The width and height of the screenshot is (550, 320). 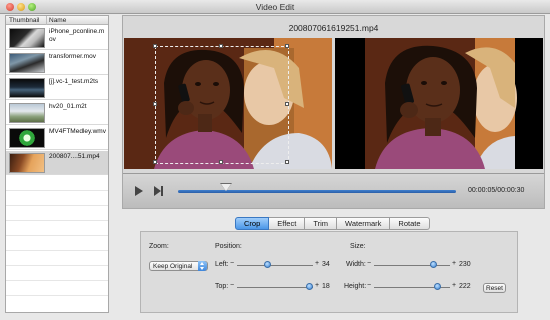 I want to click on tab-rotate: Rotate, so click(x=410, y=223).